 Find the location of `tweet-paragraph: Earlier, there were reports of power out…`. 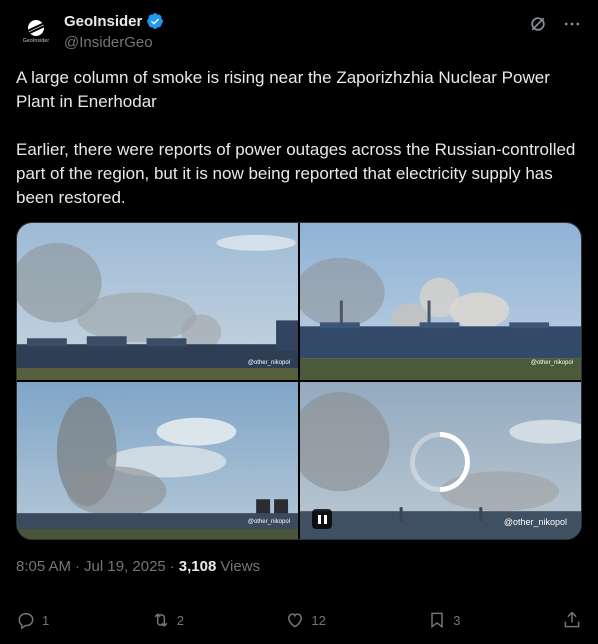

tweet-paragraph: Earlier, there were reports of power out… is located at coordinates (296, 173).